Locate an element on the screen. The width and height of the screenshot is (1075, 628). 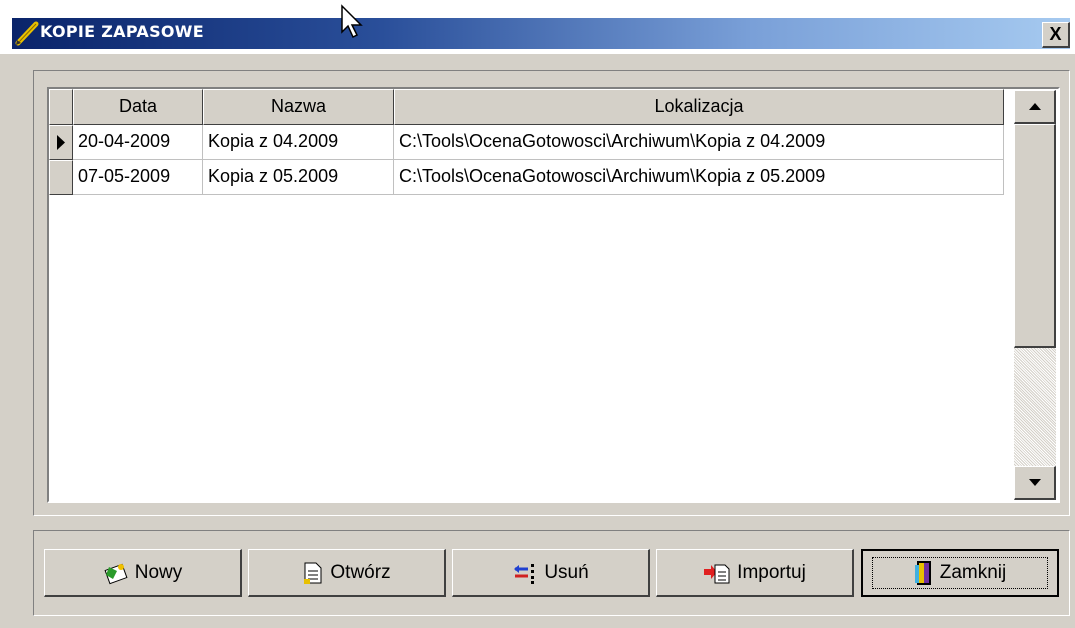
table-cell-data: 07-05-2009 is located at coordinates (138, 177).